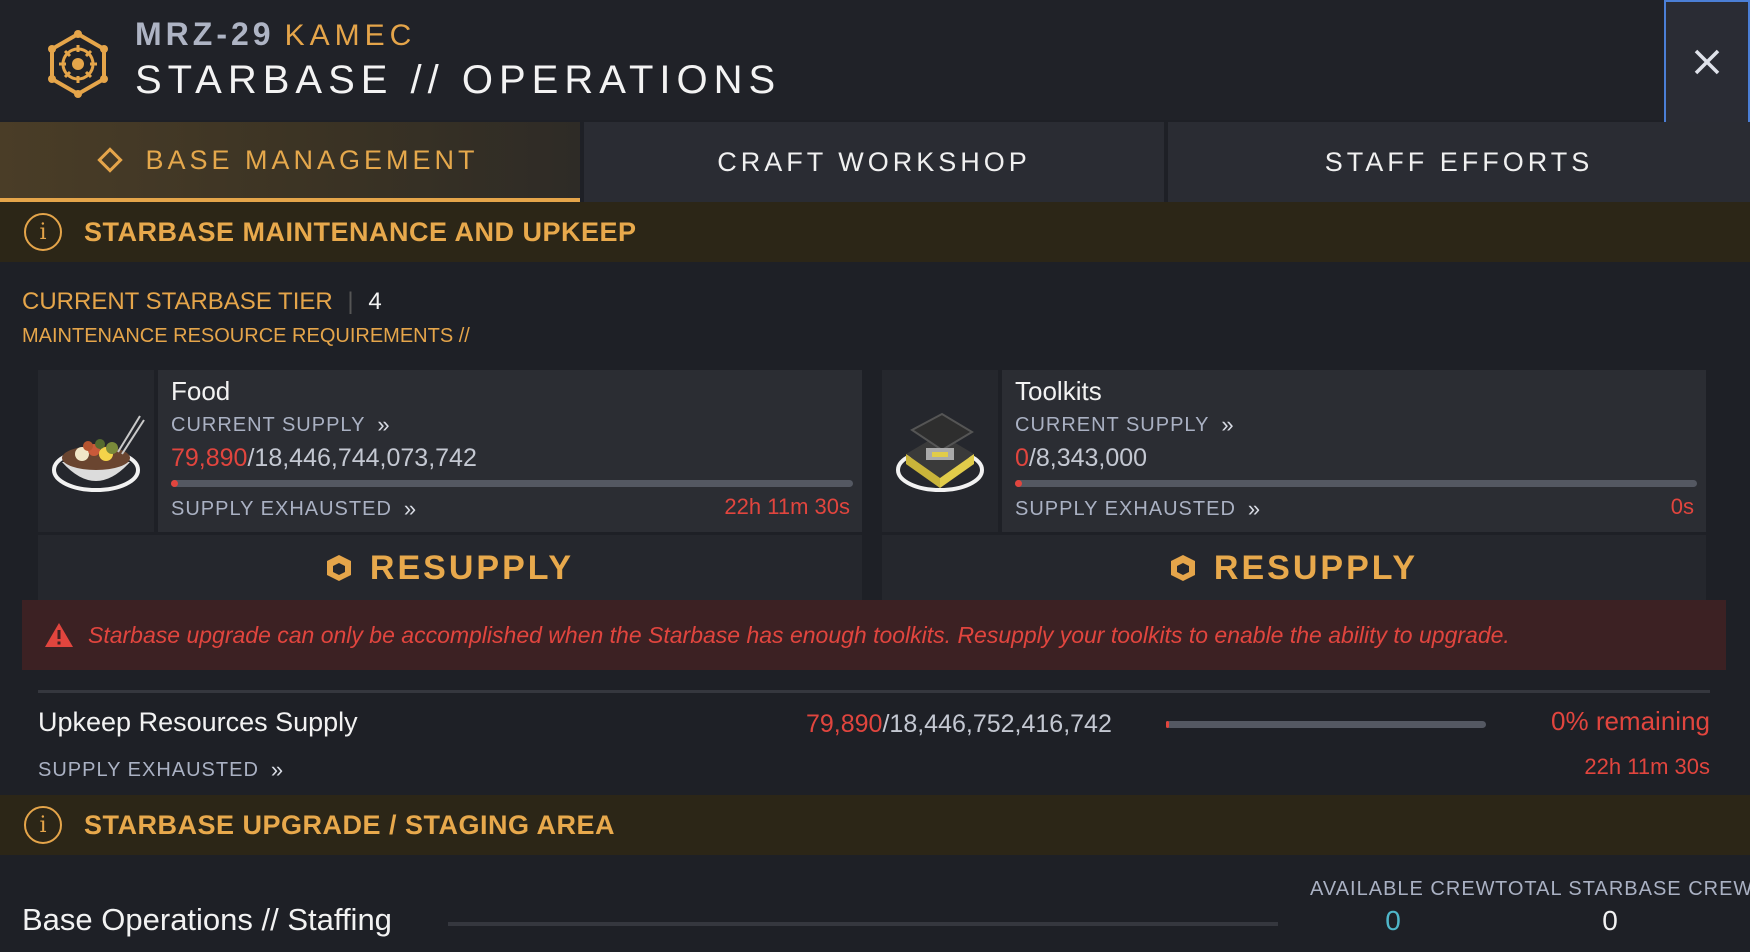 This screenshot has width=1750, height=952. Describe the element at coordinates (1682, 506) in the screenshot. I see `exhaust-timer: 0s` at that location.